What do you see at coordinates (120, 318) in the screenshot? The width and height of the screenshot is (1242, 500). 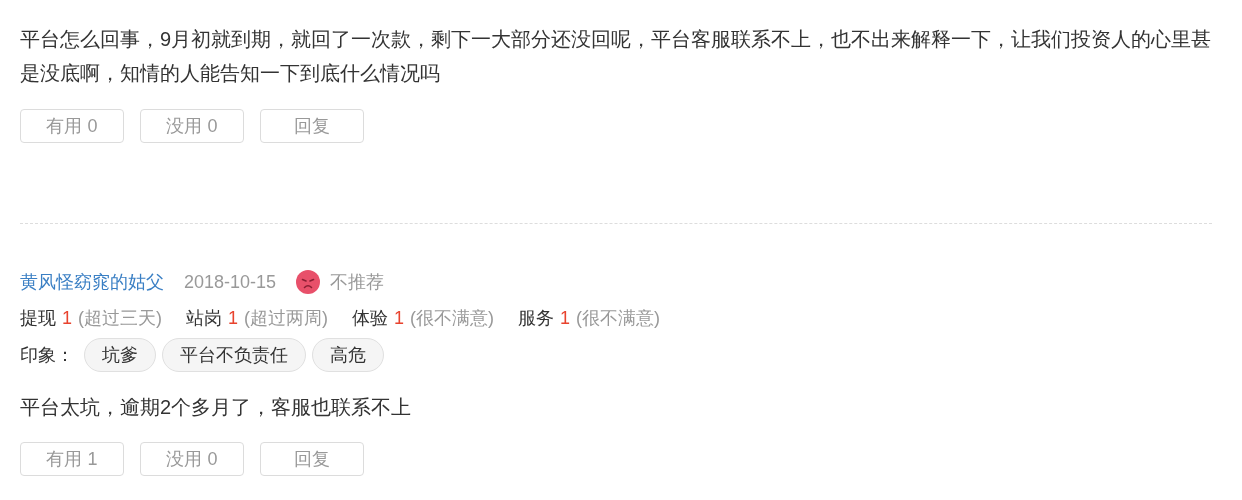 I see `rating-note: (超过三天)` at bounding box center [120, 318].